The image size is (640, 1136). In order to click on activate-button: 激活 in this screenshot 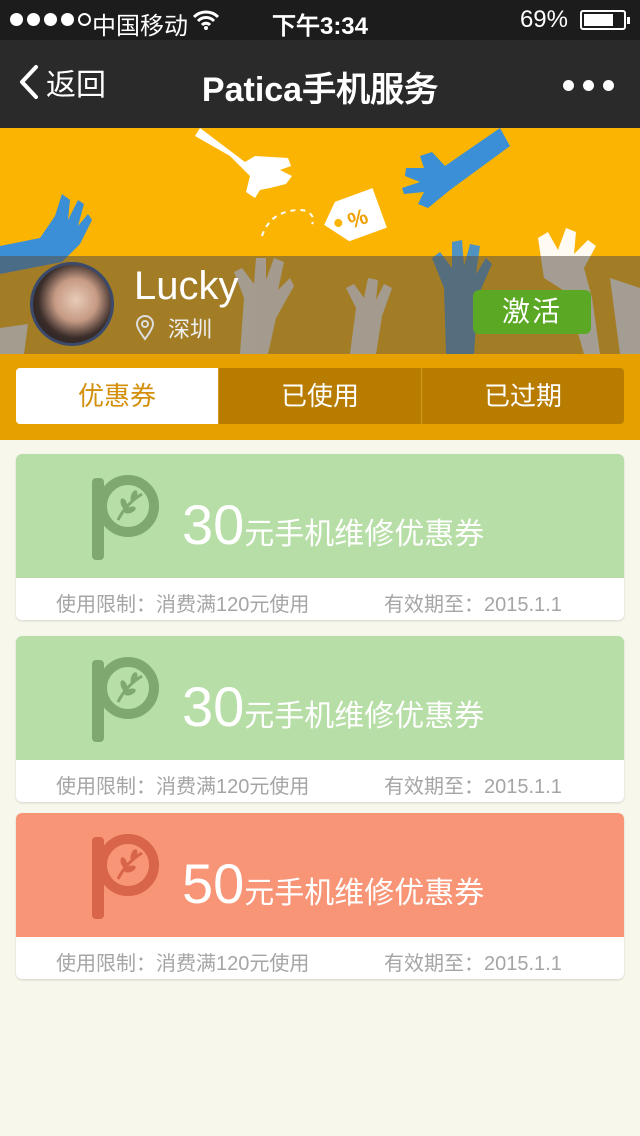, I will do `click(532, 312)`.